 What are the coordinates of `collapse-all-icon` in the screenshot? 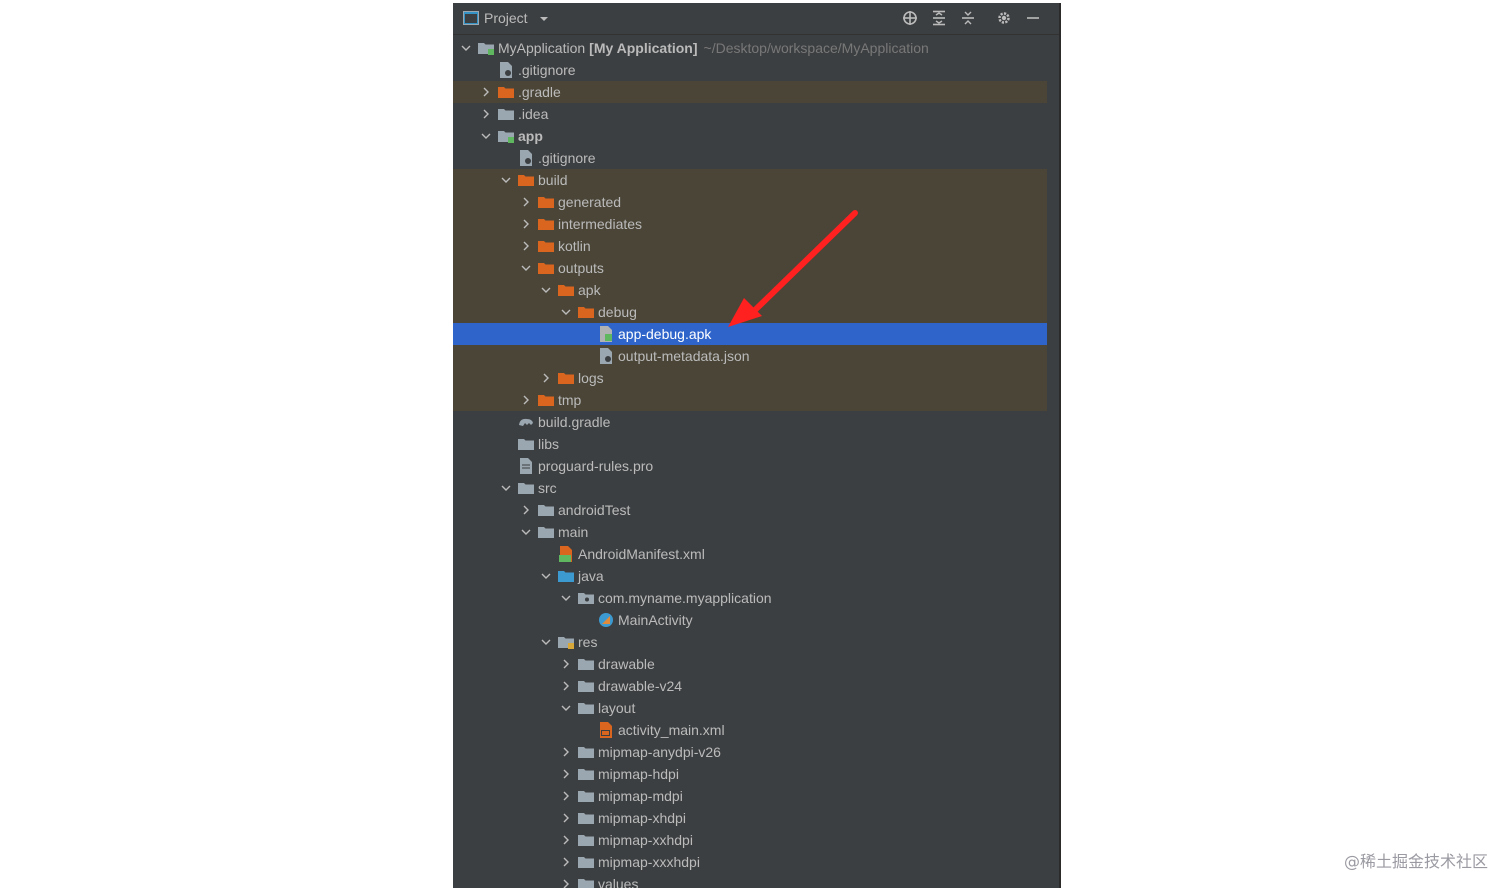 It's located at (968, 18).